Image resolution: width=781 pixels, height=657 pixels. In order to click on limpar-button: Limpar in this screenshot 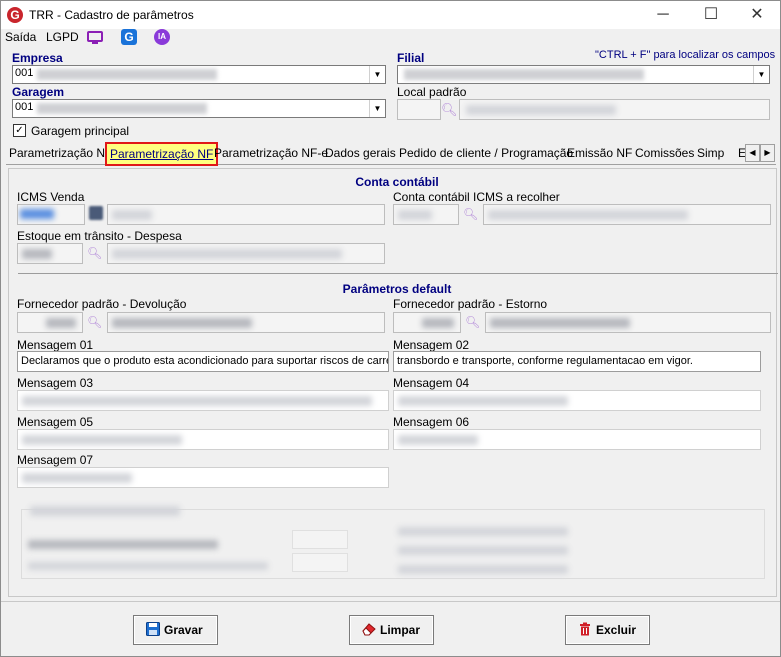, I will do `click(391, 630)`.